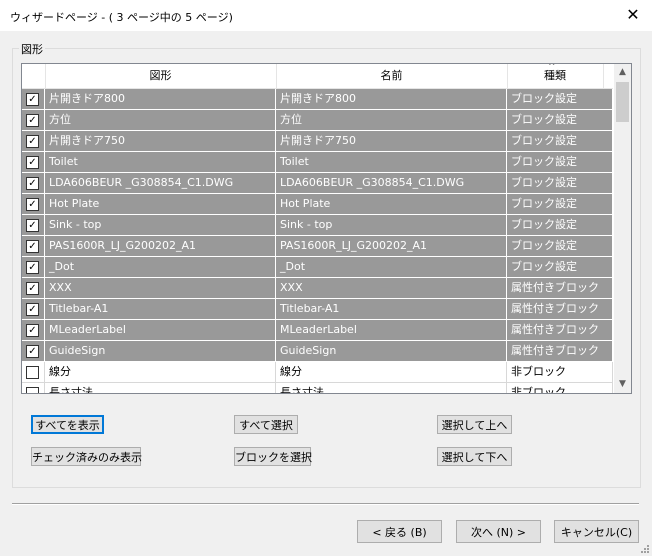 This screenshot has width=652, height=556. Describe the element at coordinates (317, 120) in the screenshot. I see `table-row: ✓ 方位 方位 ブロック設定` at that location.